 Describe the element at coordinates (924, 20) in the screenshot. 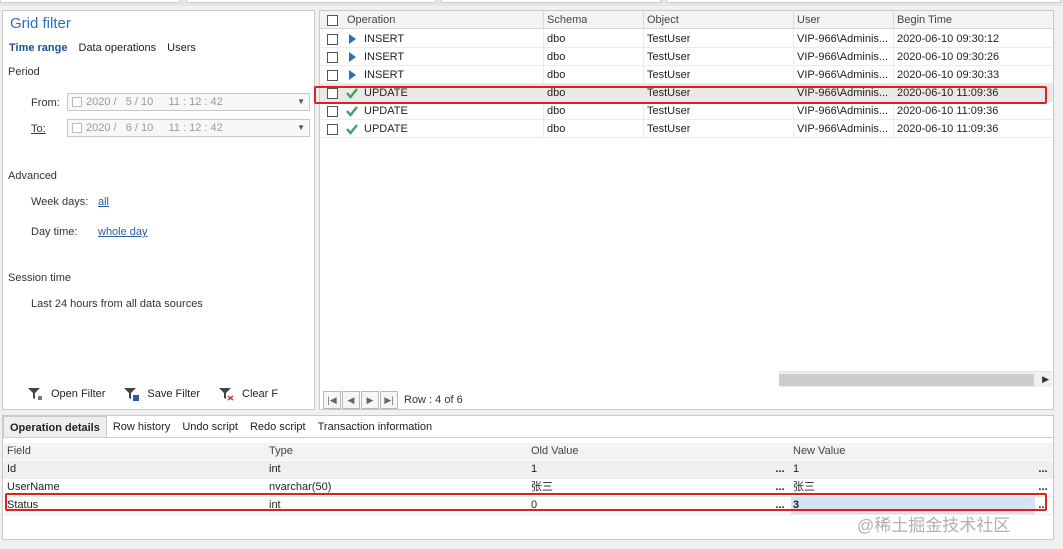

I see `column-header-begin-time: Begin Time` at that location.